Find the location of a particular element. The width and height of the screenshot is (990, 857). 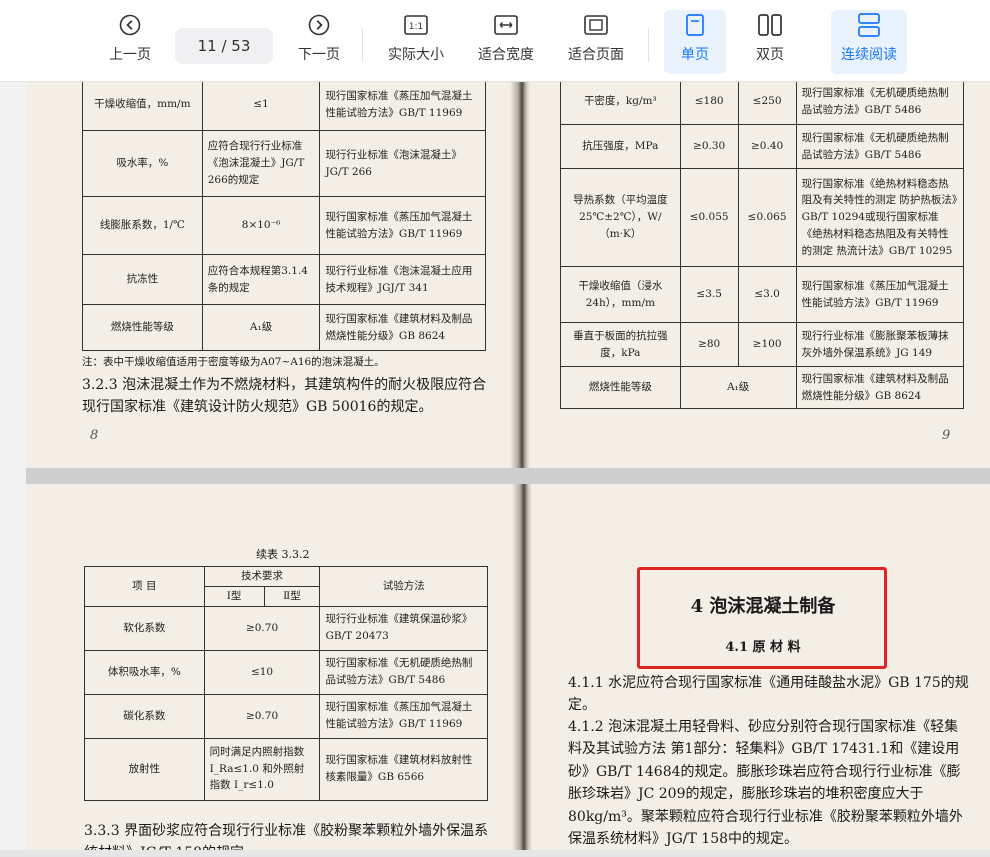

table-cell: 吸水率，% is located at coordinates (142, 163).